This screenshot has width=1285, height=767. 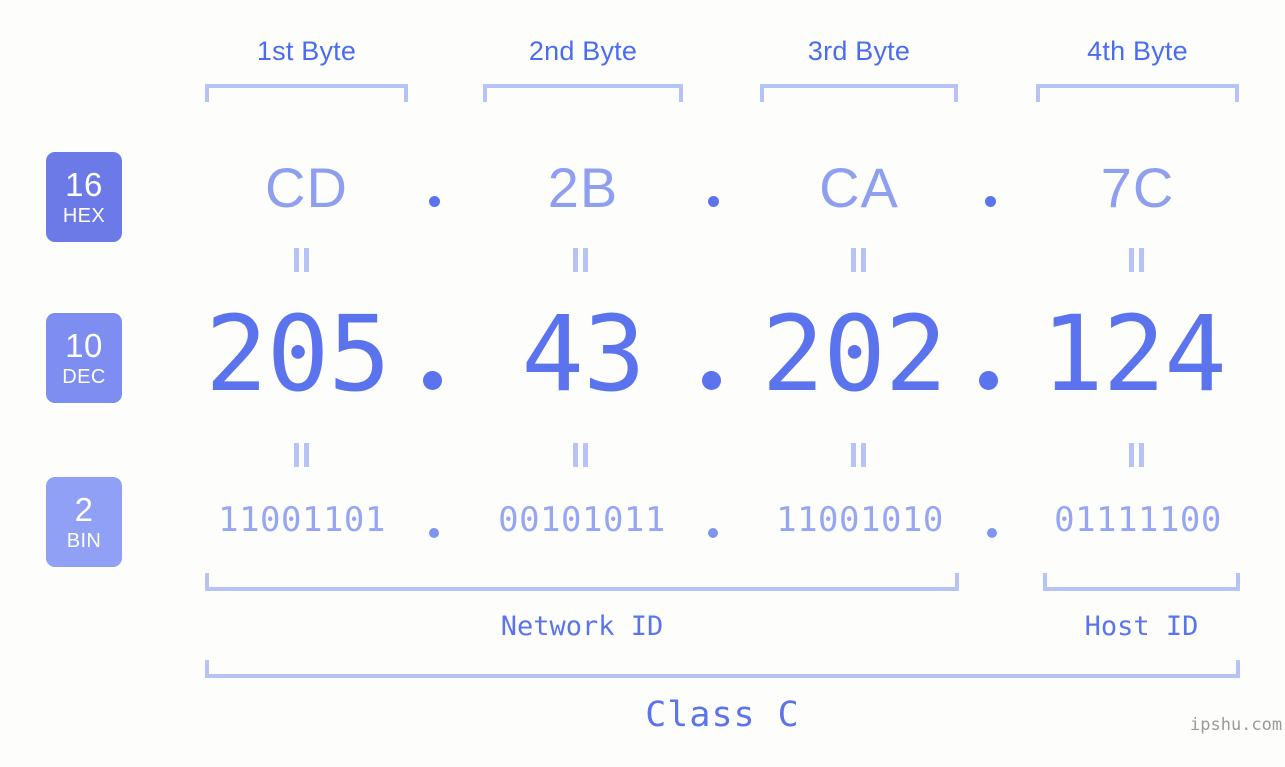 What do you see at coordinates (854, 354) in the screenshot?
I see `dec-octet-3: 202` at bounding box center [854, 354].